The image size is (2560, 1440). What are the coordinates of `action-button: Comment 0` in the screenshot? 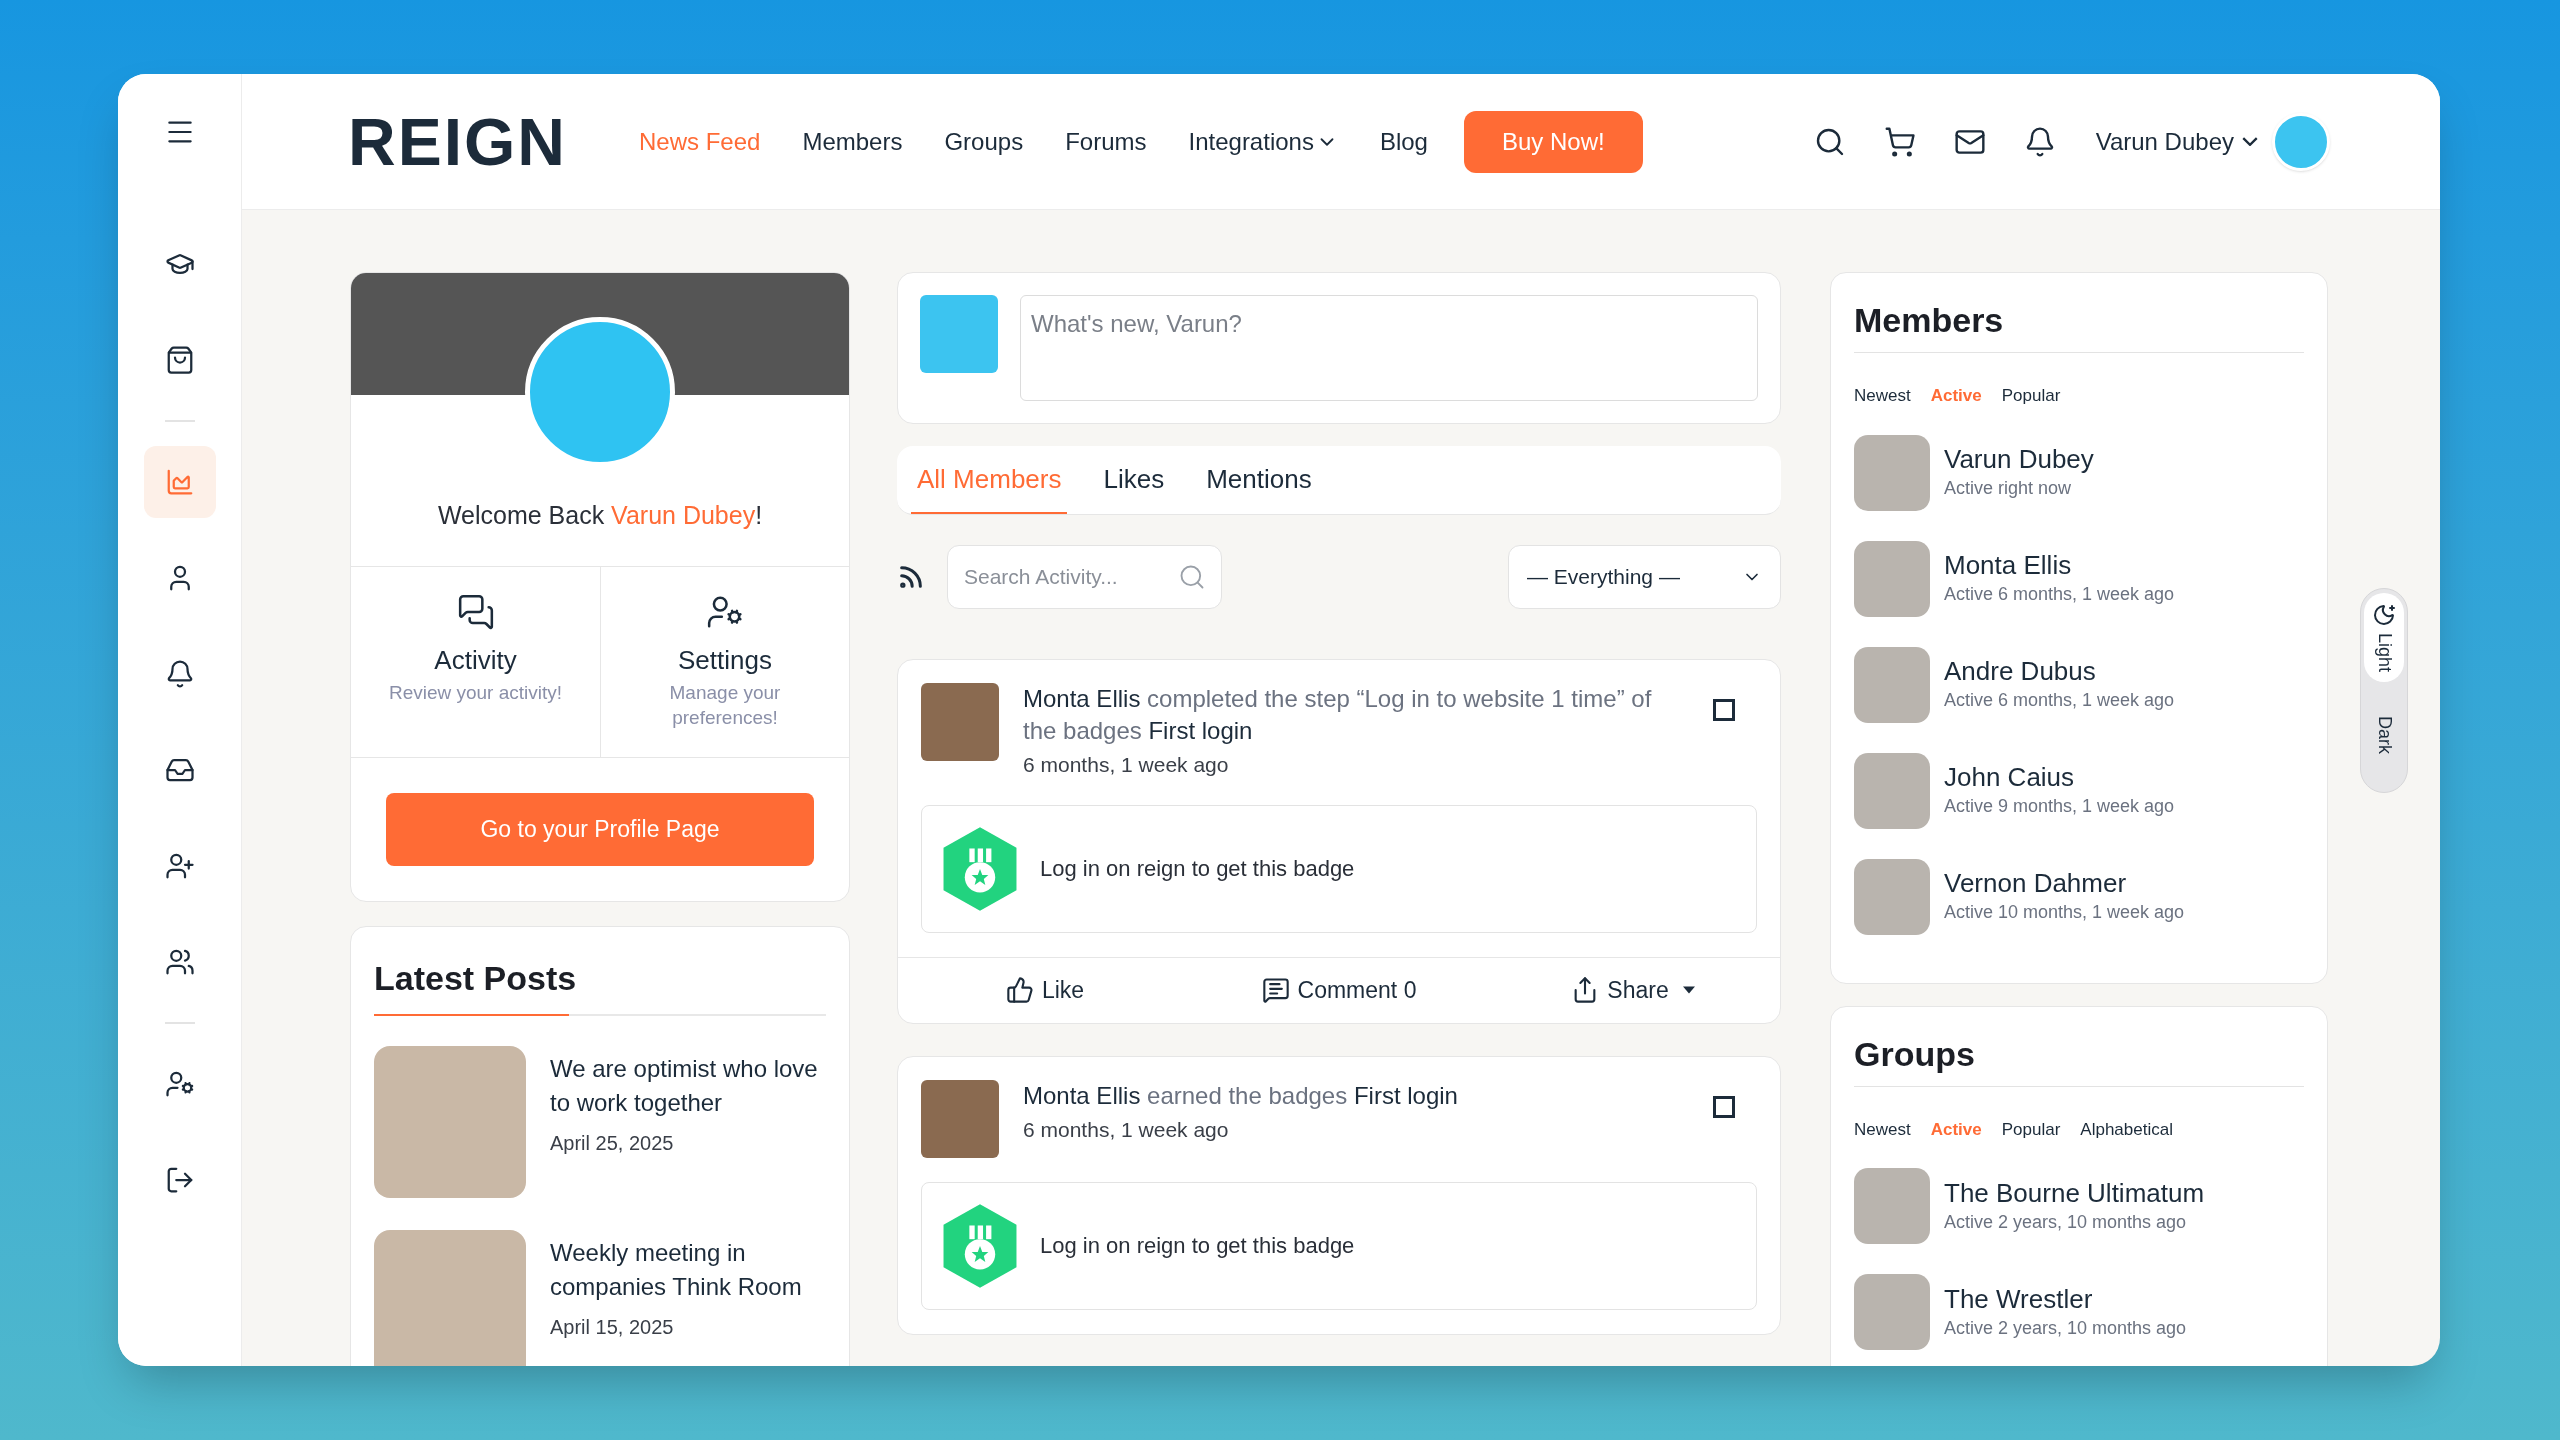 It's located at (1339, 990).